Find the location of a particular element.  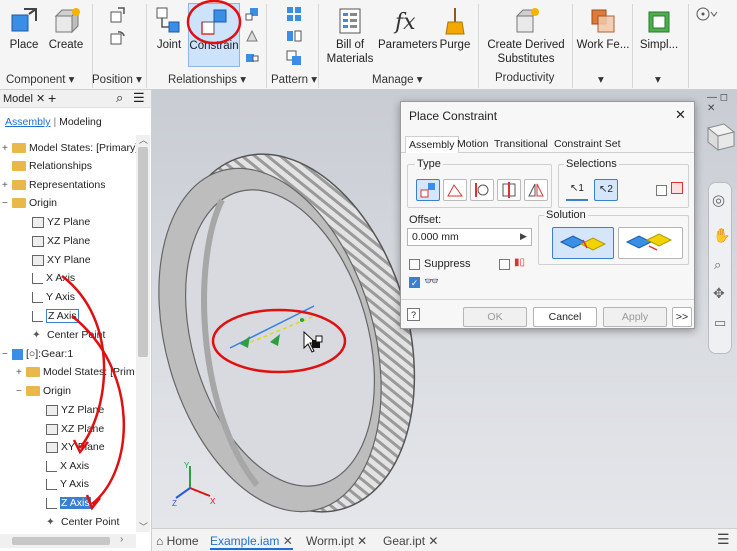

first-selection-checkbox is located at coordinates (661, 190).